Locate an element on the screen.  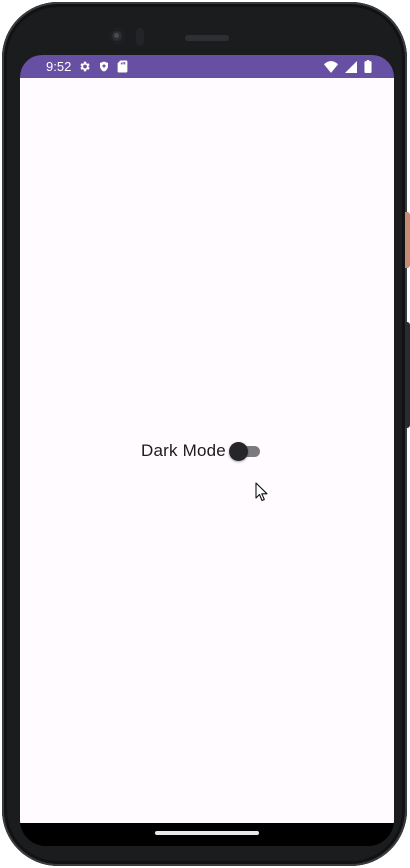
home-gesture-handle is located at coordinates (207, 833).